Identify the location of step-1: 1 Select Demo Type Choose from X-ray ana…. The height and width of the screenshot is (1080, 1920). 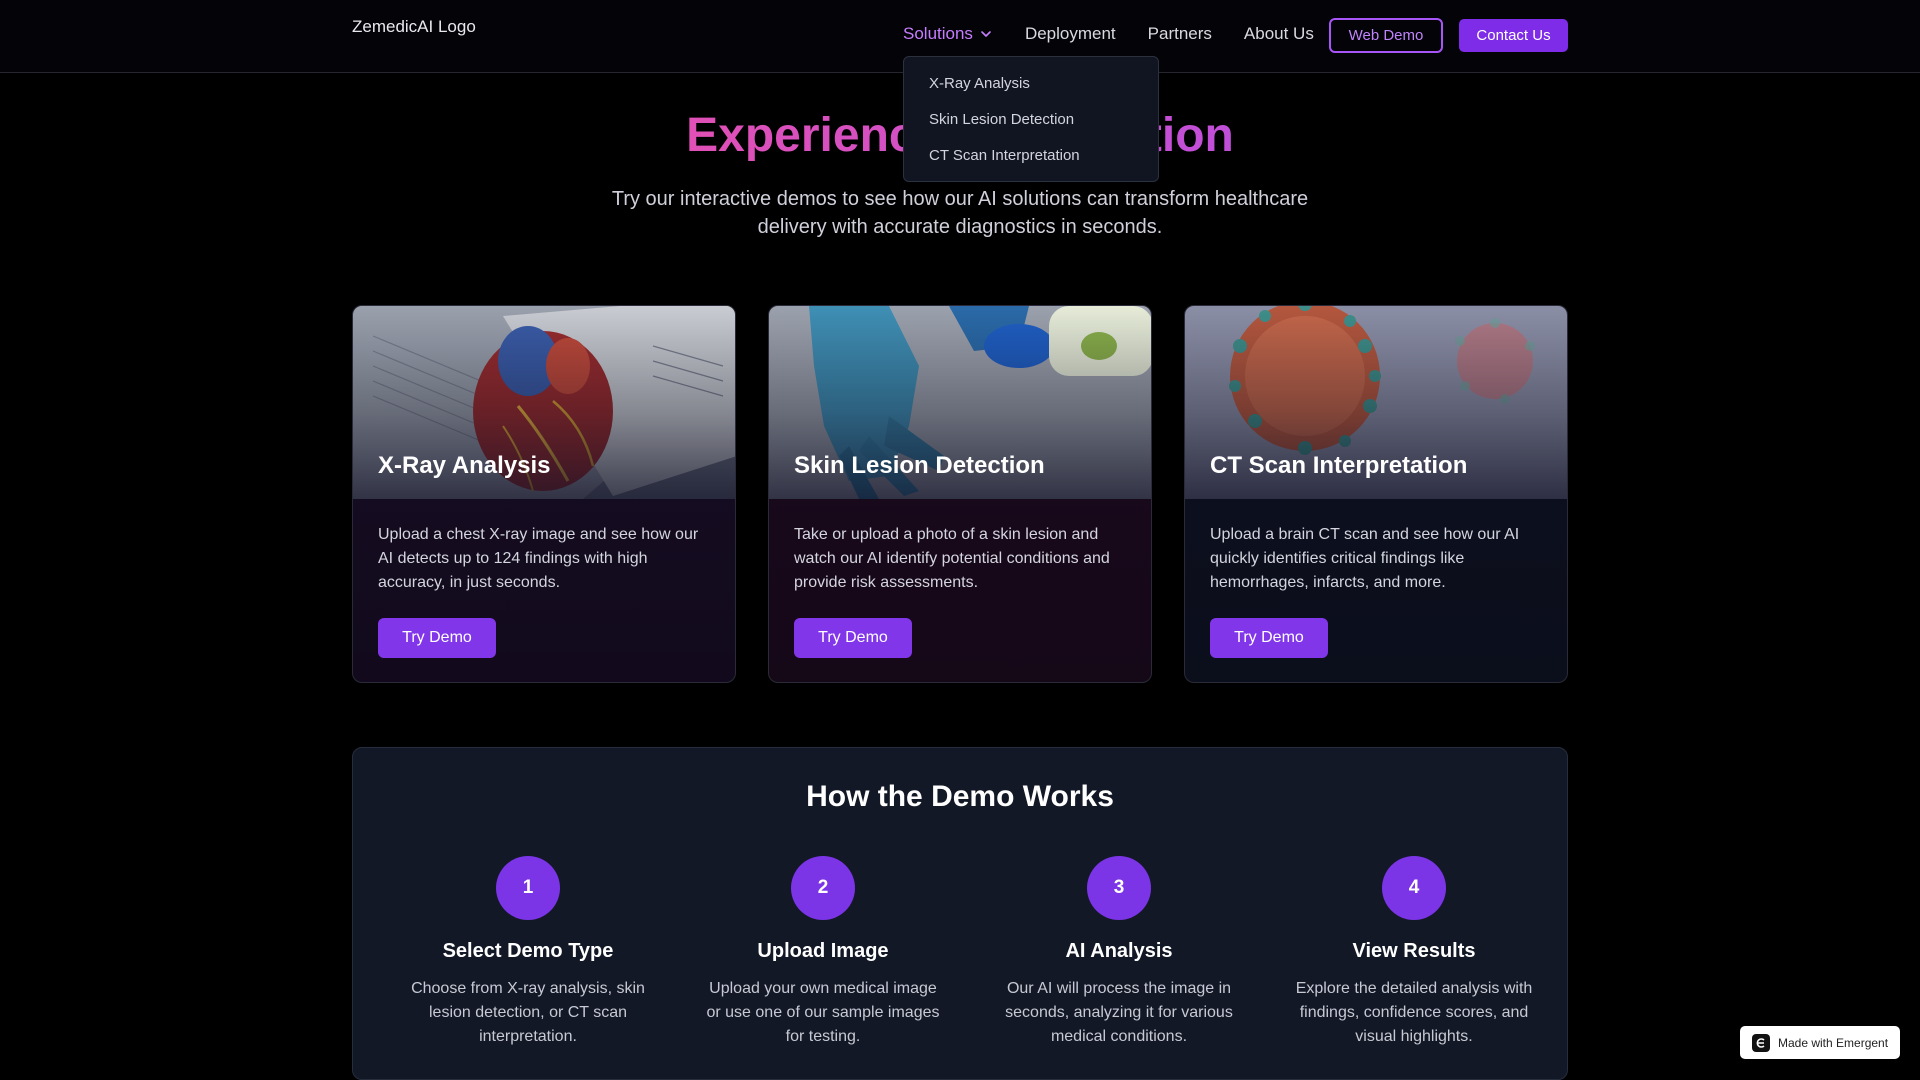
(528, 952).